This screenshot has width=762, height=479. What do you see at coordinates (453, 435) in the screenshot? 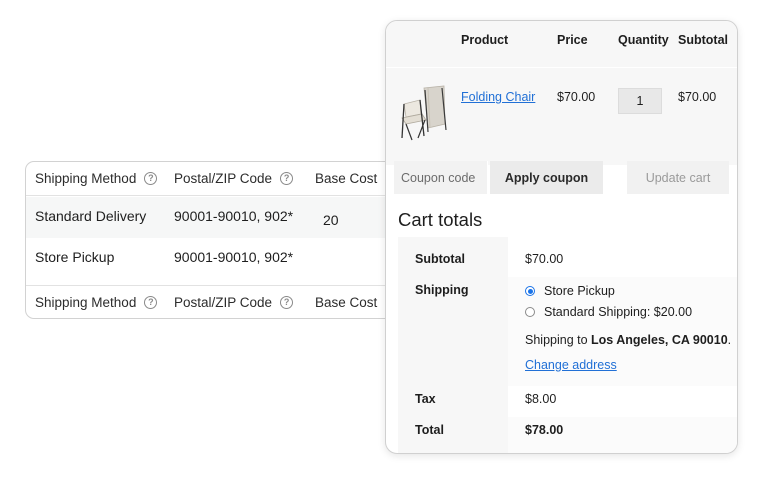
I see `total-label: Total` at bounding box center [453, 435].